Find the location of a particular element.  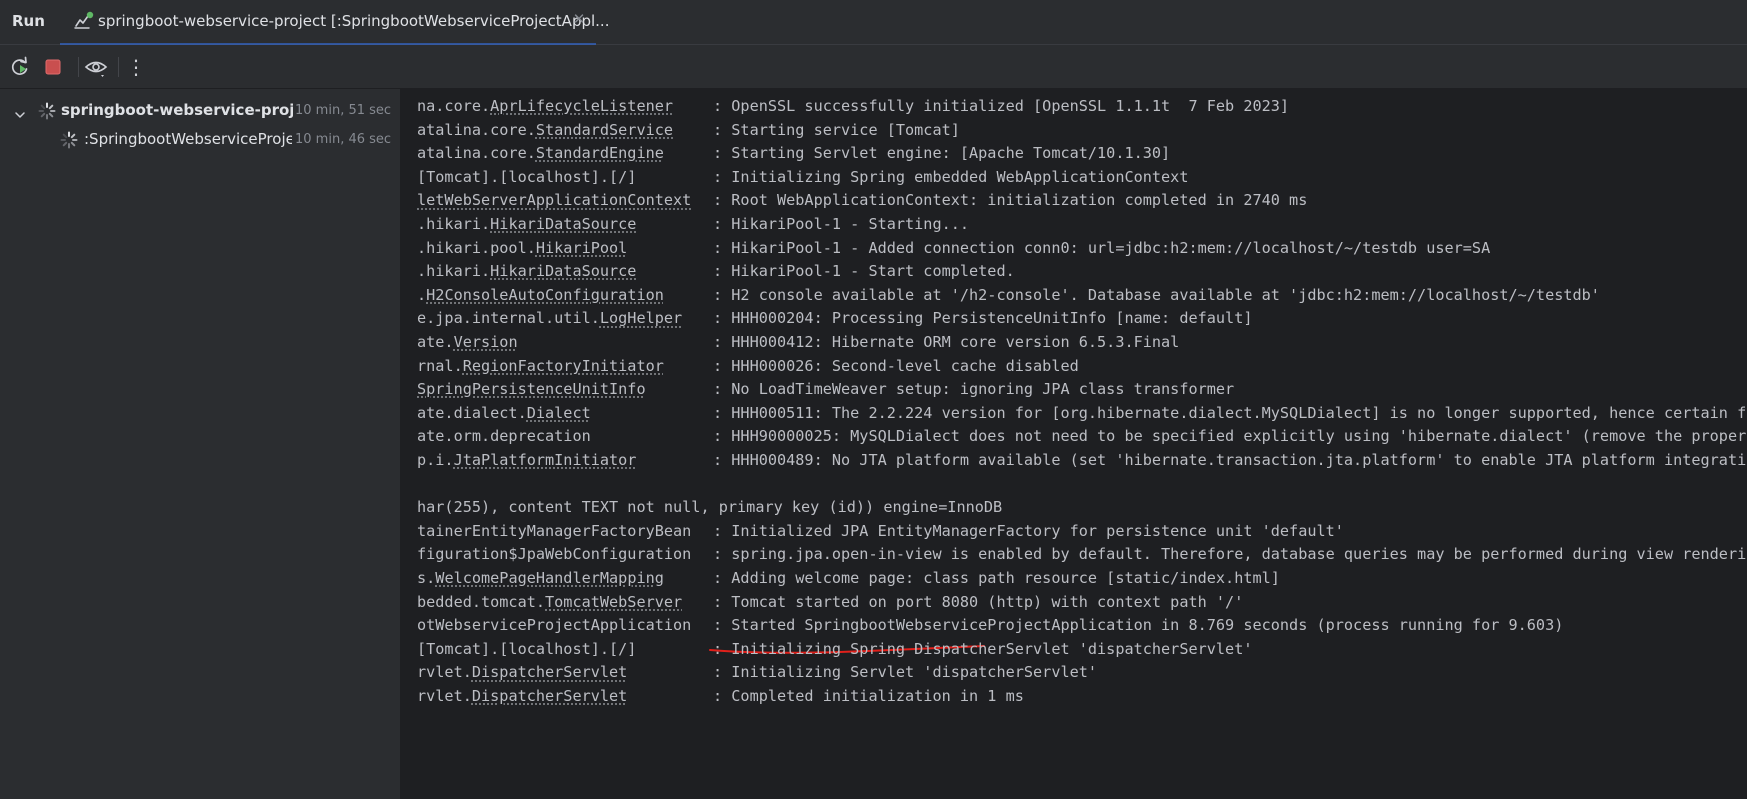

logger-name: .H2ConsoleAutoConfiguration is located at coordinates (565, 295).